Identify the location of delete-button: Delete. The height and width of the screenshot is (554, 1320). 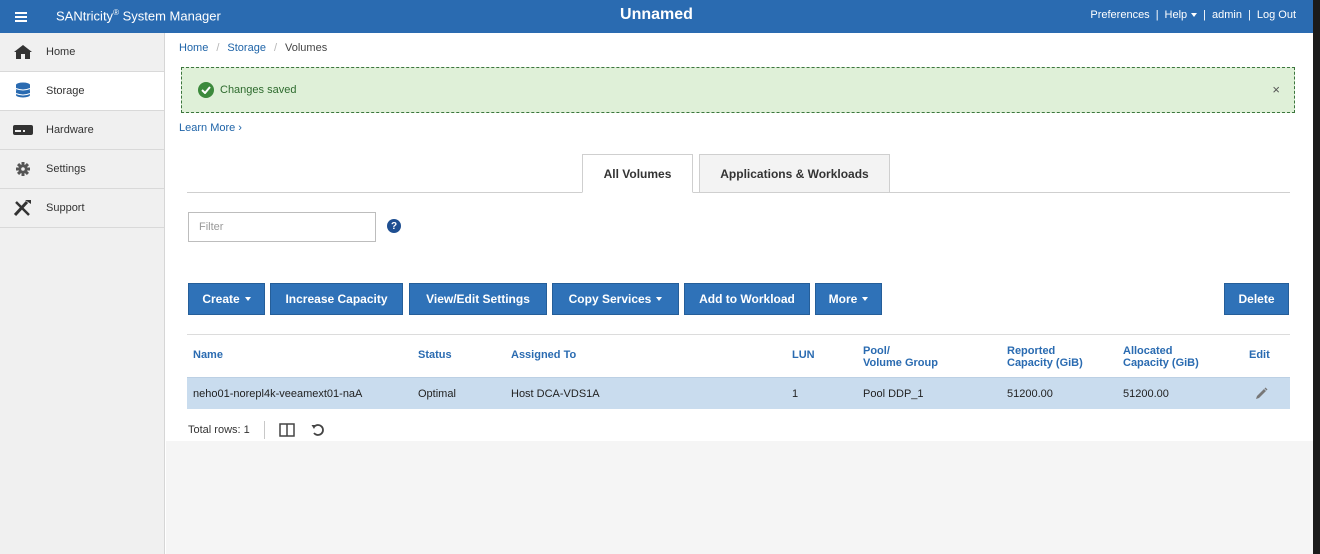
(1256, 299).